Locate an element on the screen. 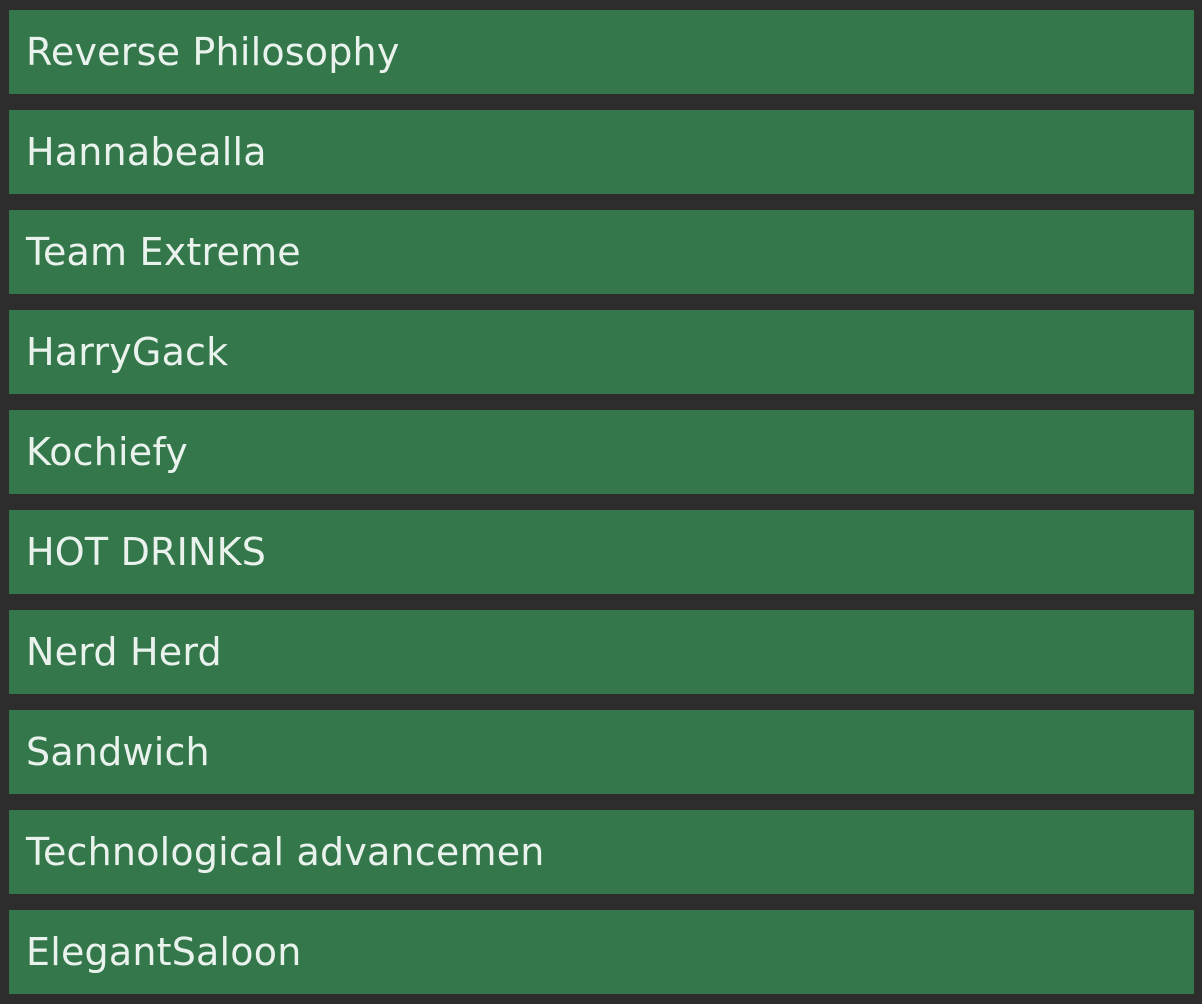 The width and height of the screenshot is (1202, 1004). list-item-label: HOT DRINKS is located at coordinates (146, 552).